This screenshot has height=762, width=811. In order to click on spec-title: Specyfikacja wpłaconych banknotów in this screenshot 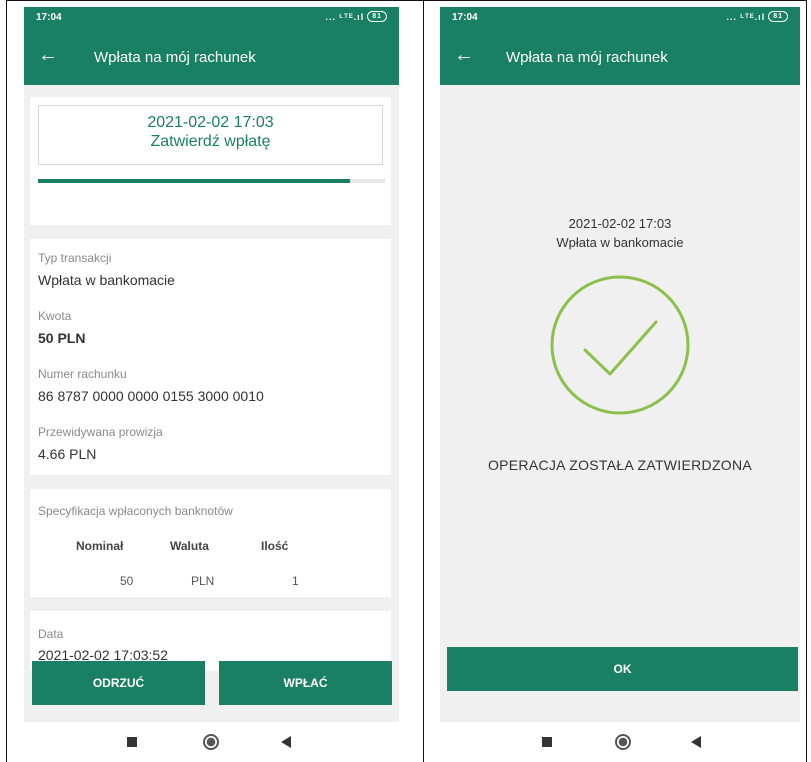, I will do `click(135, 511)`.